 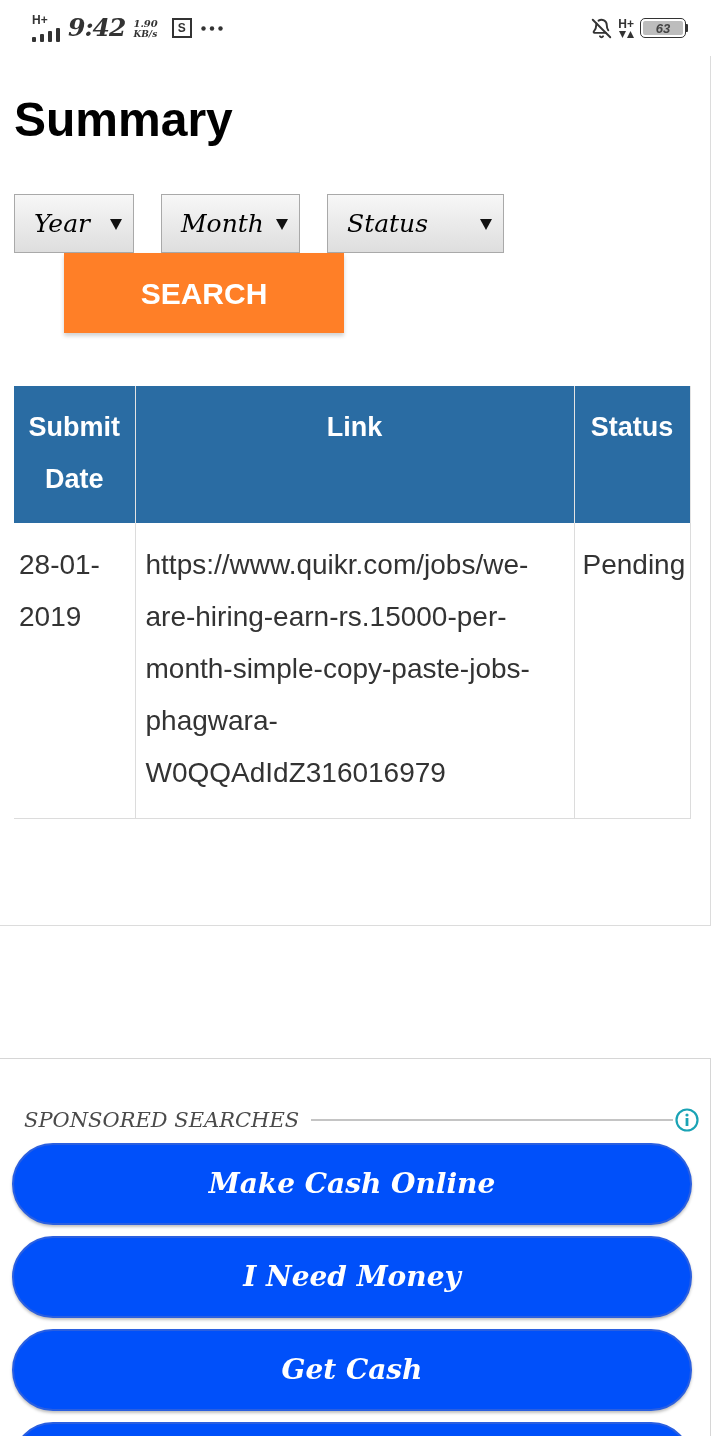 I want to click on network-speed: 1.90, so click(x=145, y=23).